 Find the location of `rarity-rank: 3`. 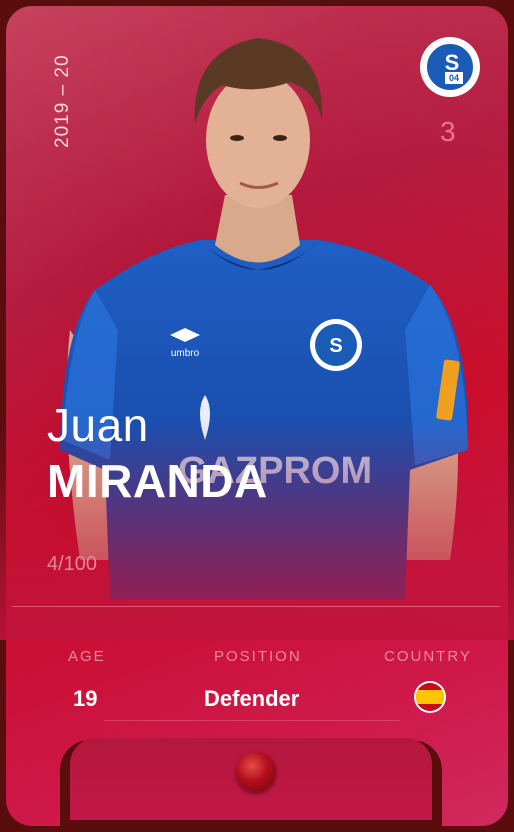

rarity-rank: 3 is located at coordinates (448, 131).